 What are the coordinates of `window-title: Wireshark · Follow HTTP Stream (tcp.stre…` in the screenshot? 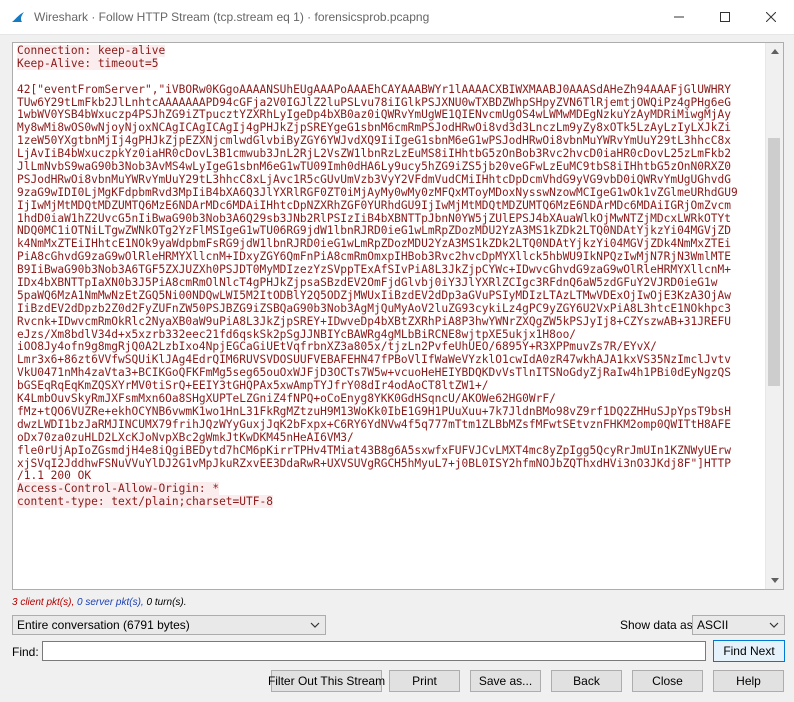 It's located at (232, 17).